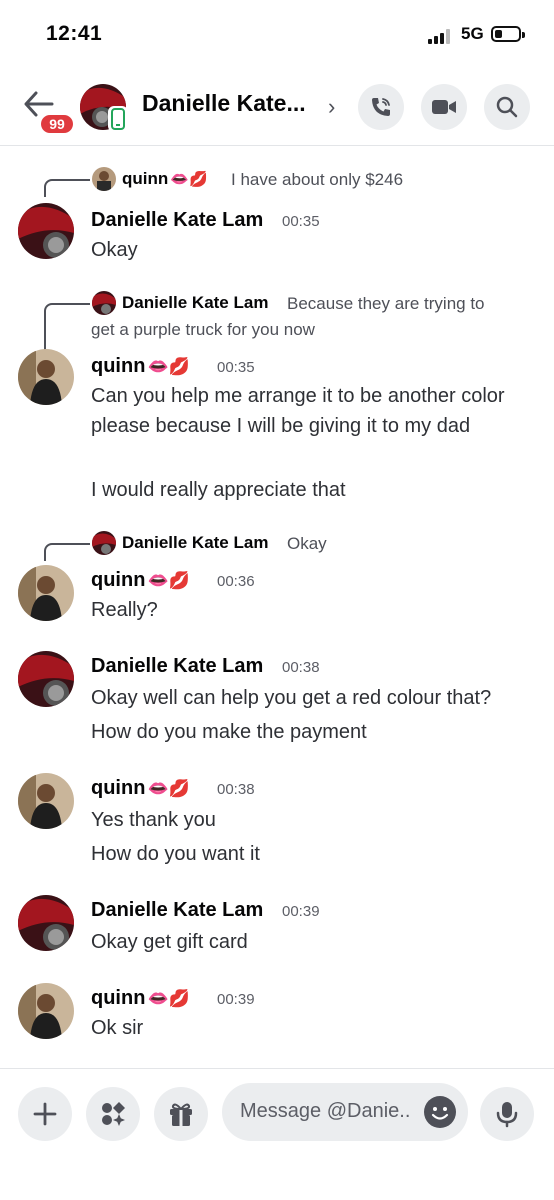 This screenshot has width=554, height=1200. I want to click on chevron-right-icon: ›, so click(331, 107).